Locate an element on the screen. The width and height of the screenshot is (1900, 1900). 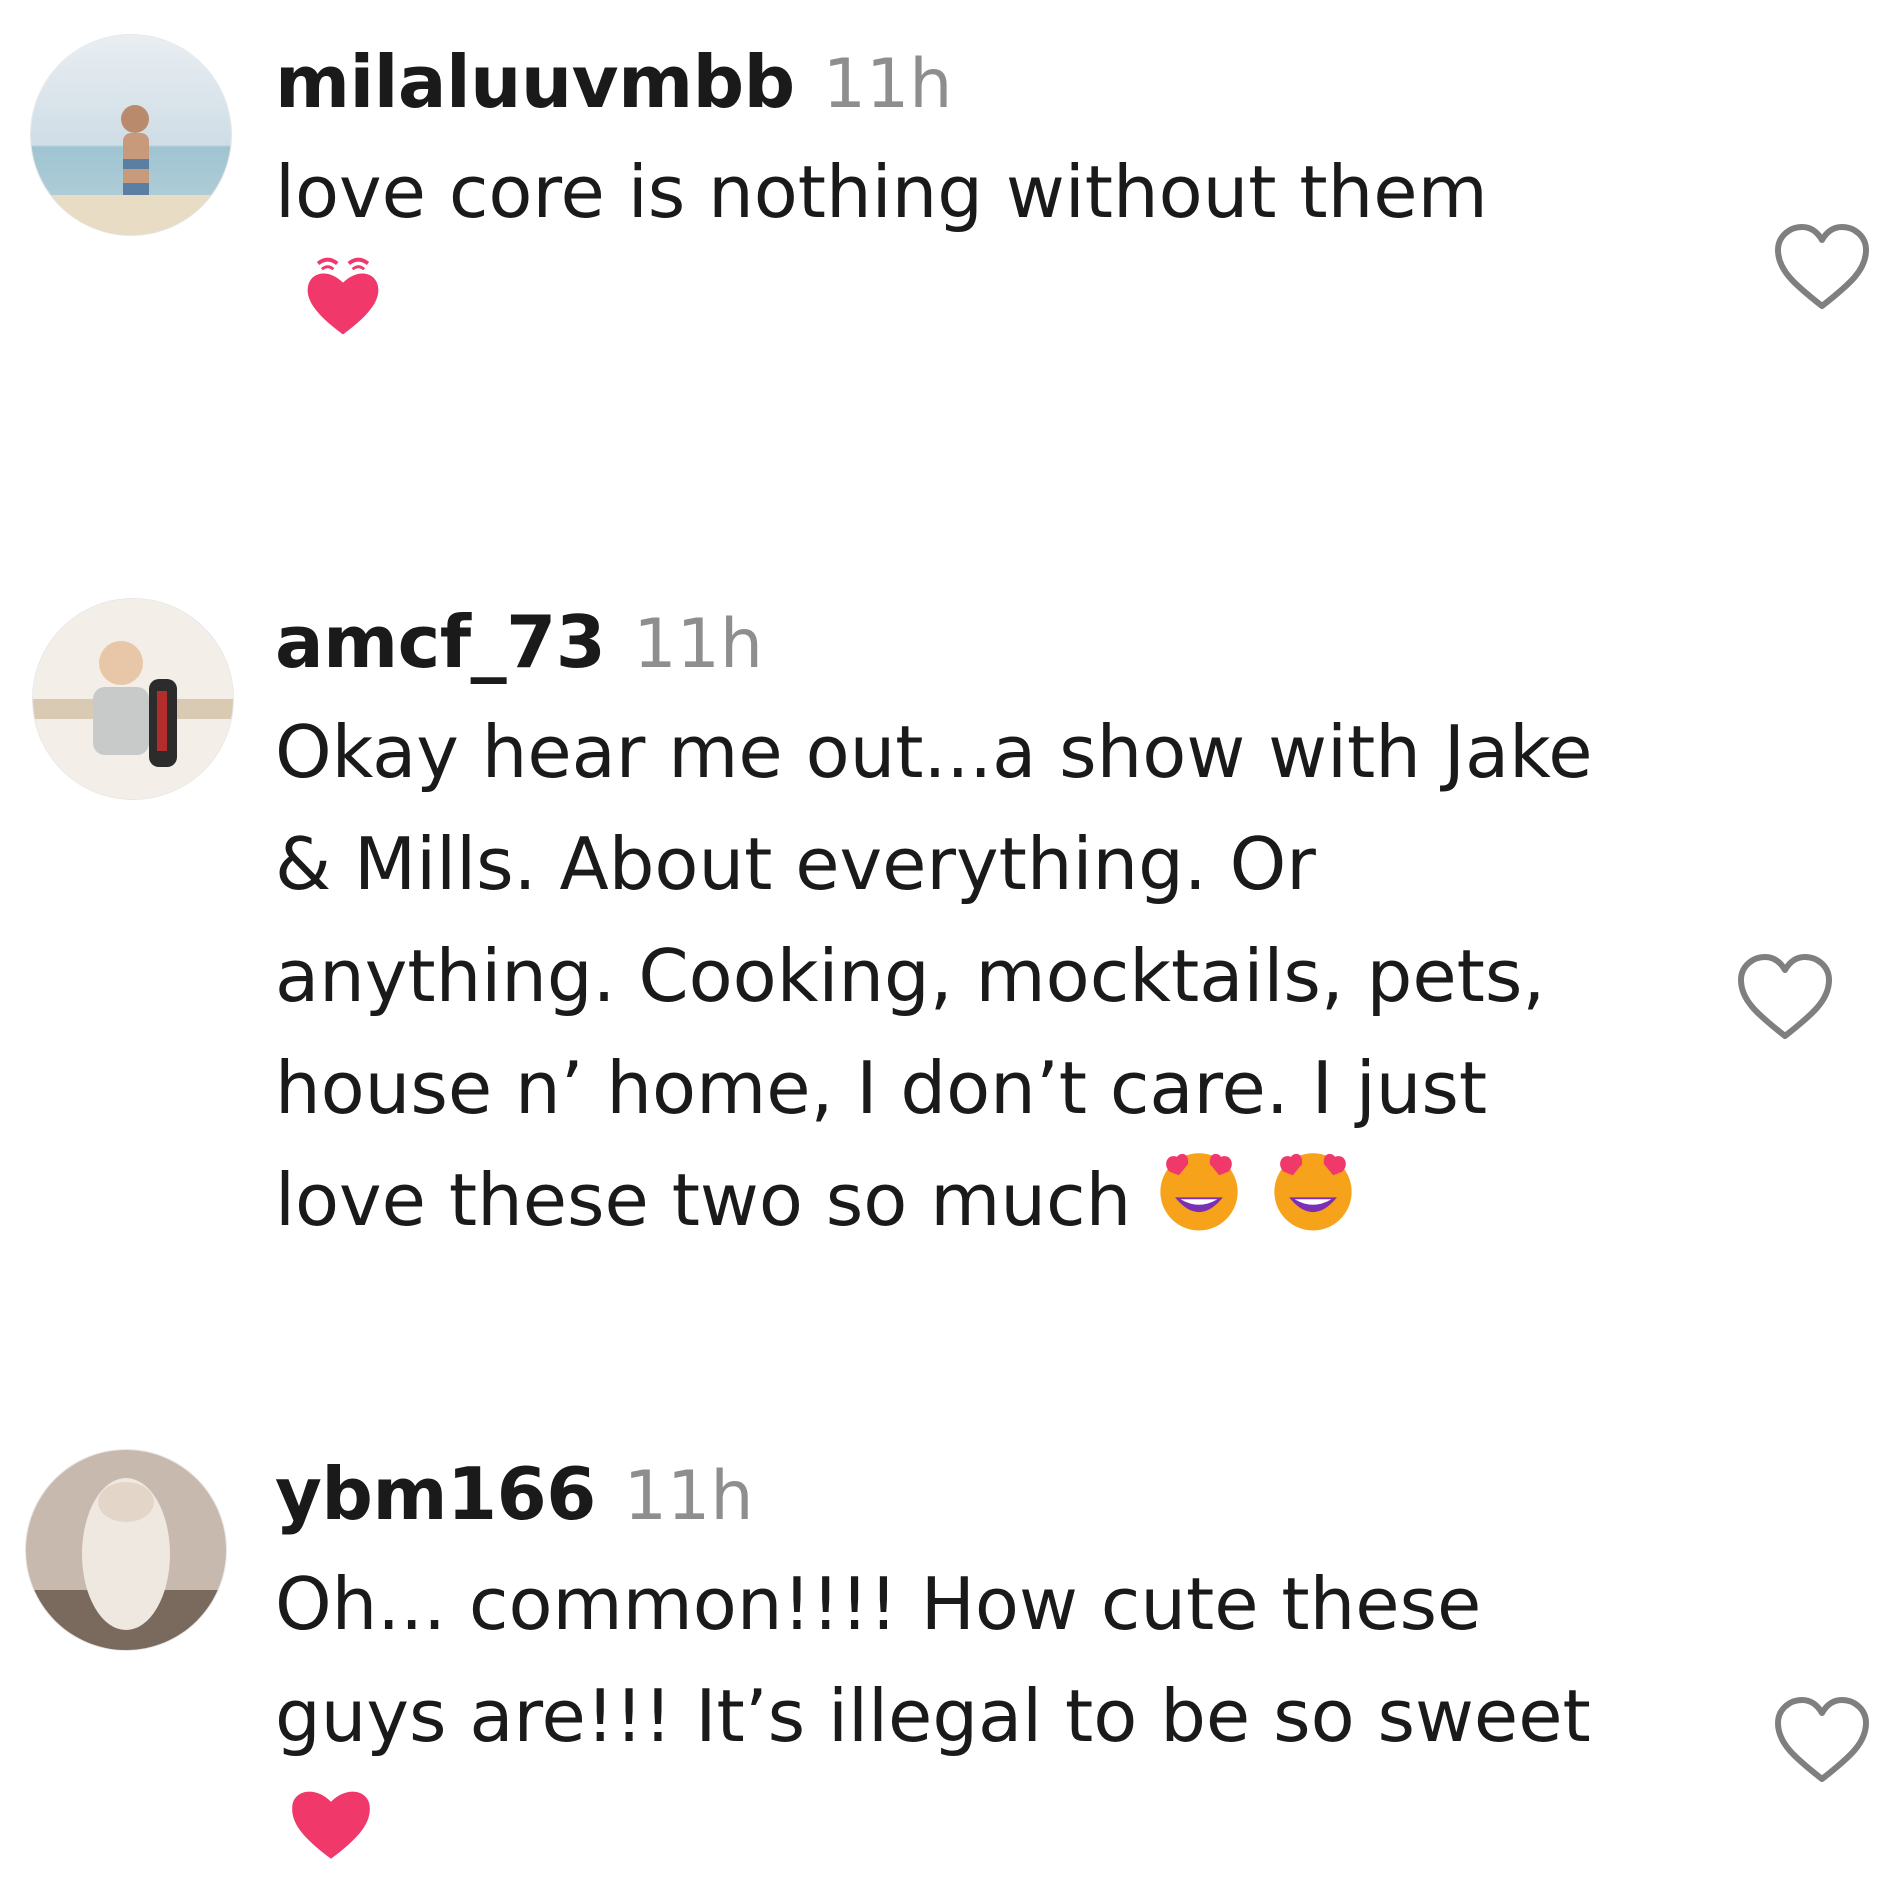
username: milaluuvmbb is located at coordinates (535, 82).